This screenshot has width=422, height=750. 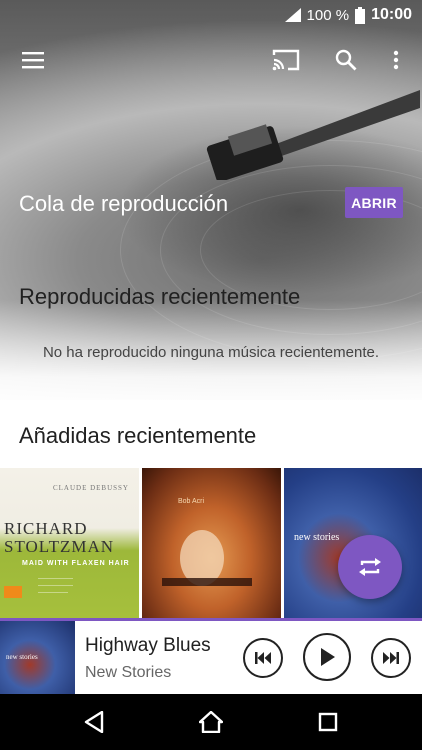 What do you see at coordinates (211, 15) in the screenshot?
I see `status-bar: 100 % 10:00` at bounding box center [211, 15].